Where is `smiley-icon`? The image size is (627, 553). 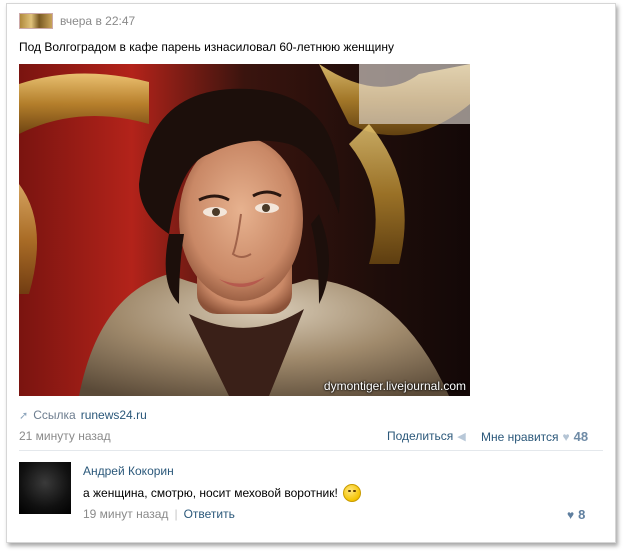 smiley-icon is located at coordinates (351, 493).